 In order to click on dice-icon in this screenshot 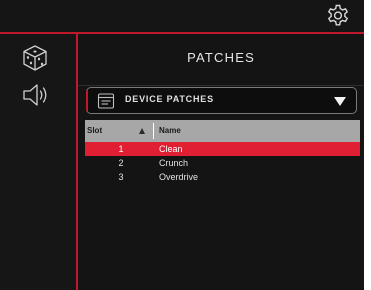, I will do `click(35, 58)`.